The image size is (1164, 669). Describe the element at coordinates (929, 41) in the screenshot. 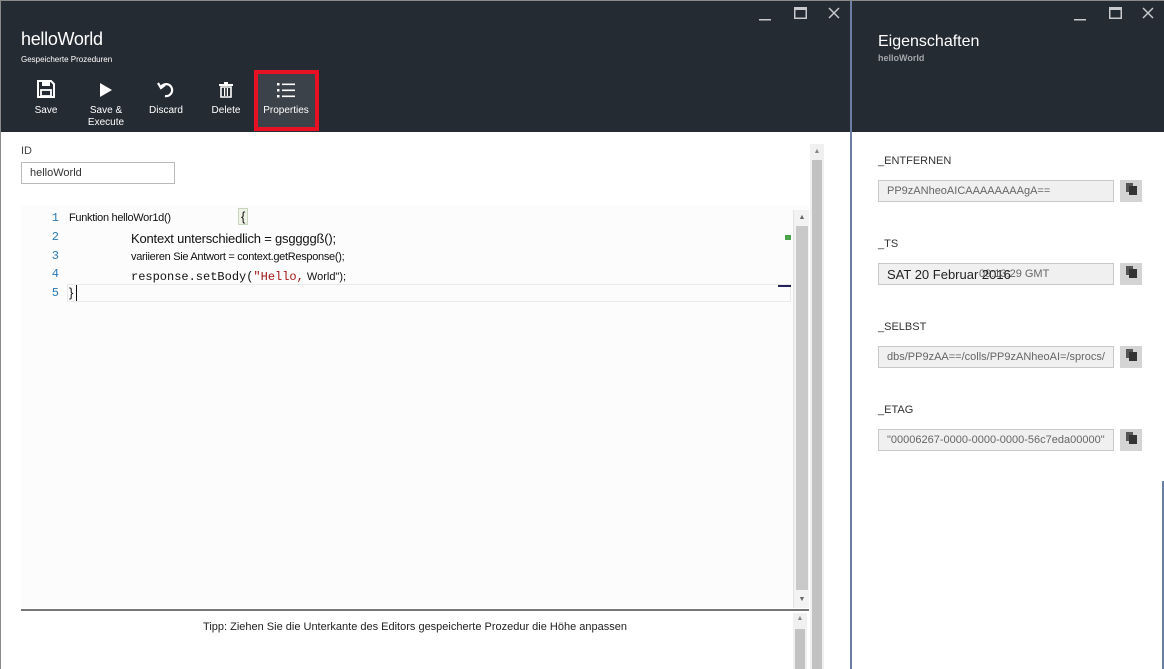

I see `properties-title: Eigenschaften` at that location.